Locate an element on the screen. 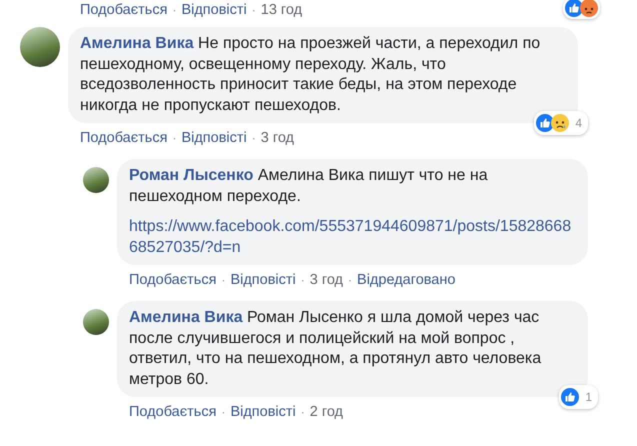  author-link: Роман Лысенко is located at coordinates (191, 175).